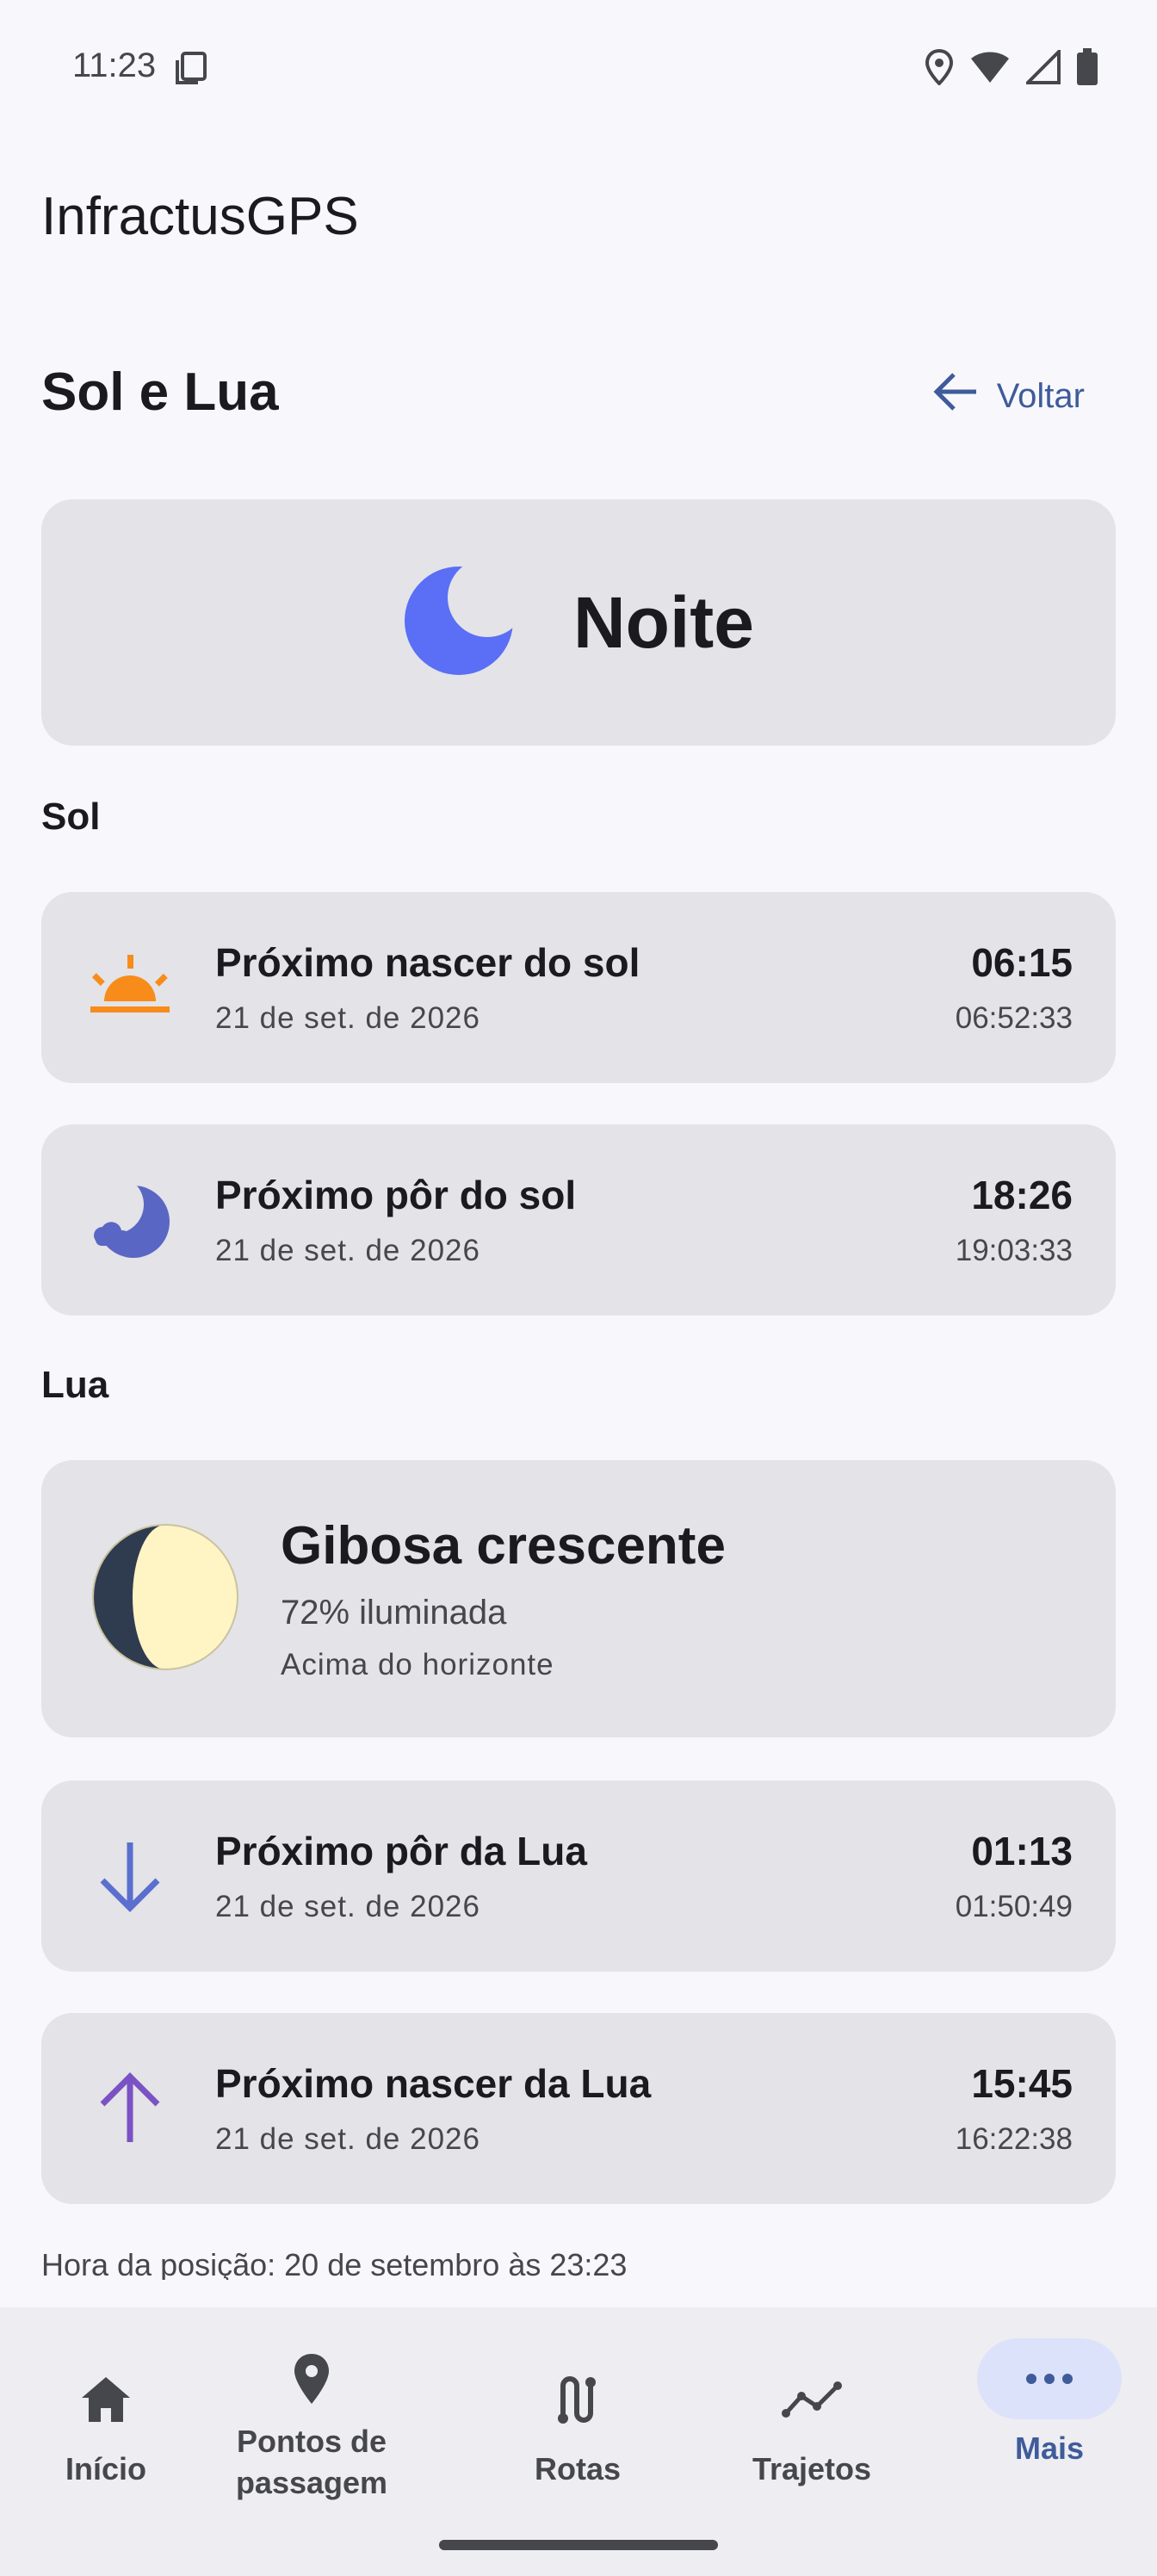 The image size is (1157, 2576). Describe the element at coordinates (114, 65) in the screenshot. I see `status-time: 11:23` at that location.